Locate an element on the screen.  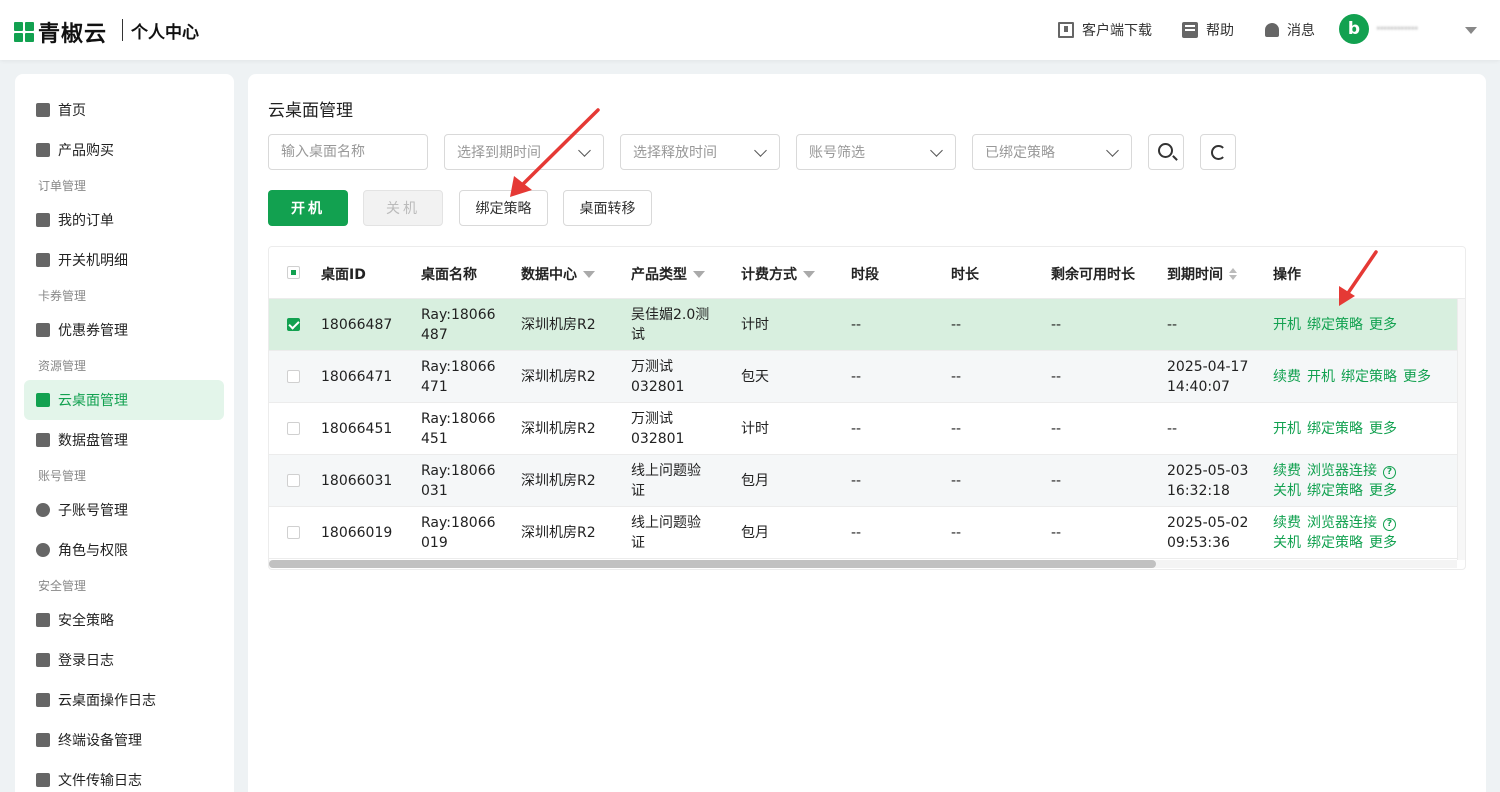
search-button is located at coordinates (1166, 152).